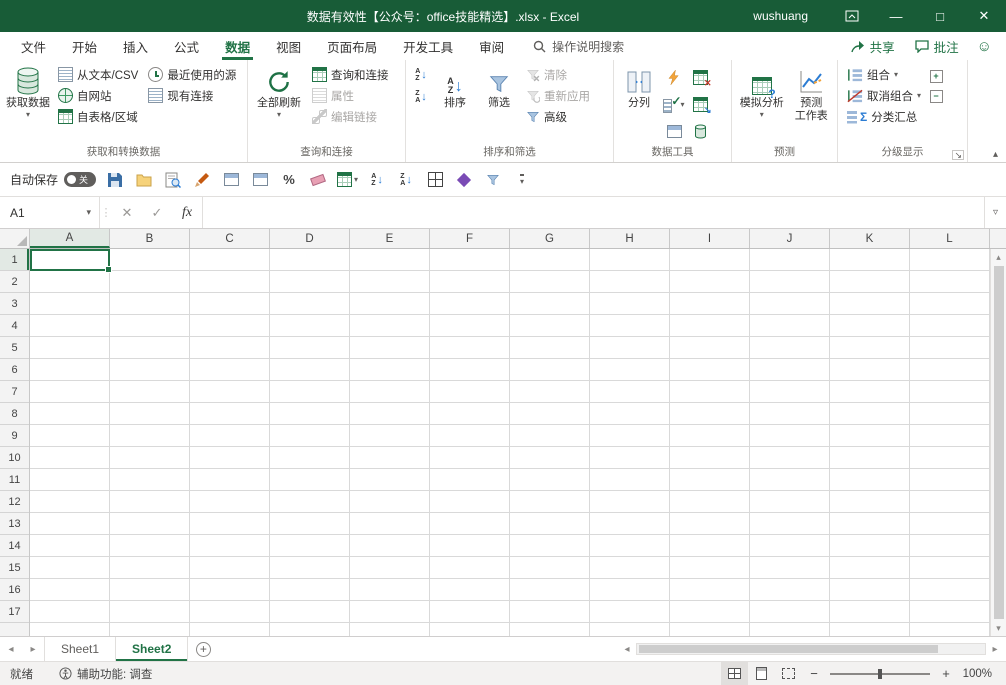 Image resolution: width=1006 pixels, height=685 pixels. Describe the element at coordinates (186, 46) in the screenshot. I see `tab-formulas: 公式` at that location.